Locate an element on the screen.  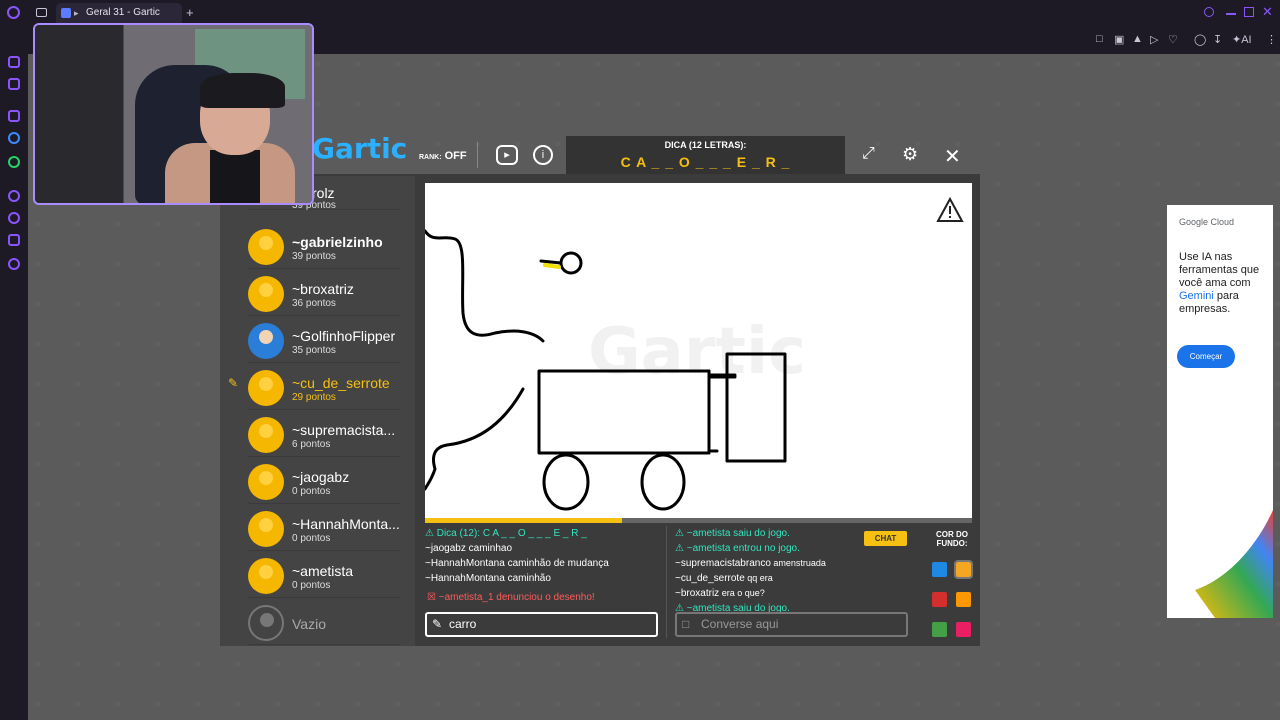
hint-label: DICA (12 LETRAS): is located at coordinates (705, 145).